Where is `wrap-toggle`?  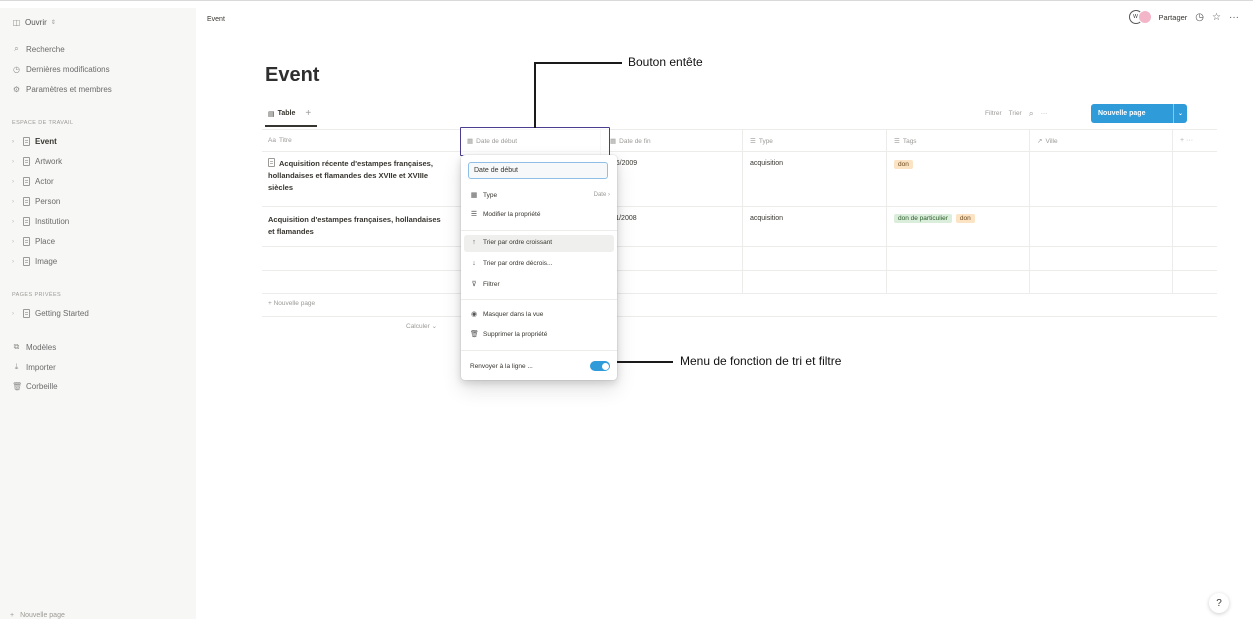 wrap-toggle is located at coordinates (600, 366).